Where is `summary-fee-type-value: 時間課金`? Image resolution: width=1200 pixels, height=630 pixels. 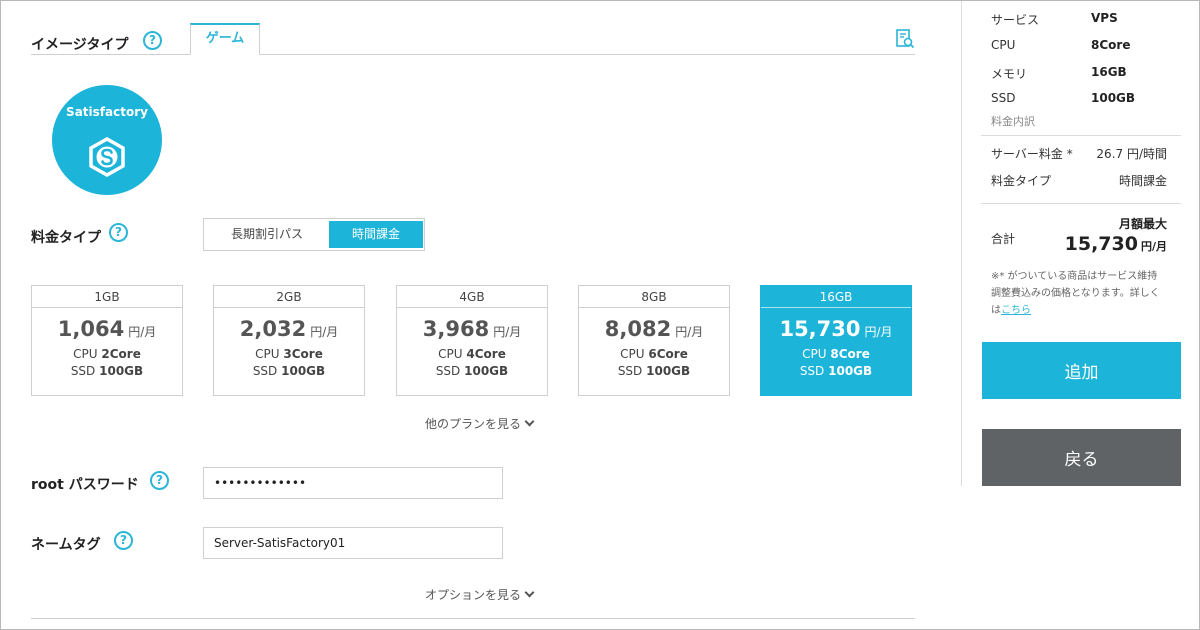
summary-fee-type-value: 時間課金 is located at coordinates (1142, 181).